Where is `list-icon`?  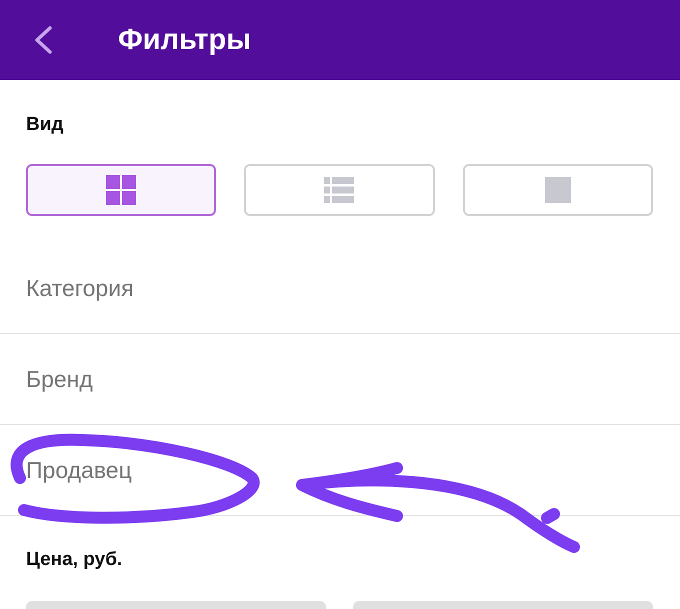
list-icon is located at coordinates (339, 190).